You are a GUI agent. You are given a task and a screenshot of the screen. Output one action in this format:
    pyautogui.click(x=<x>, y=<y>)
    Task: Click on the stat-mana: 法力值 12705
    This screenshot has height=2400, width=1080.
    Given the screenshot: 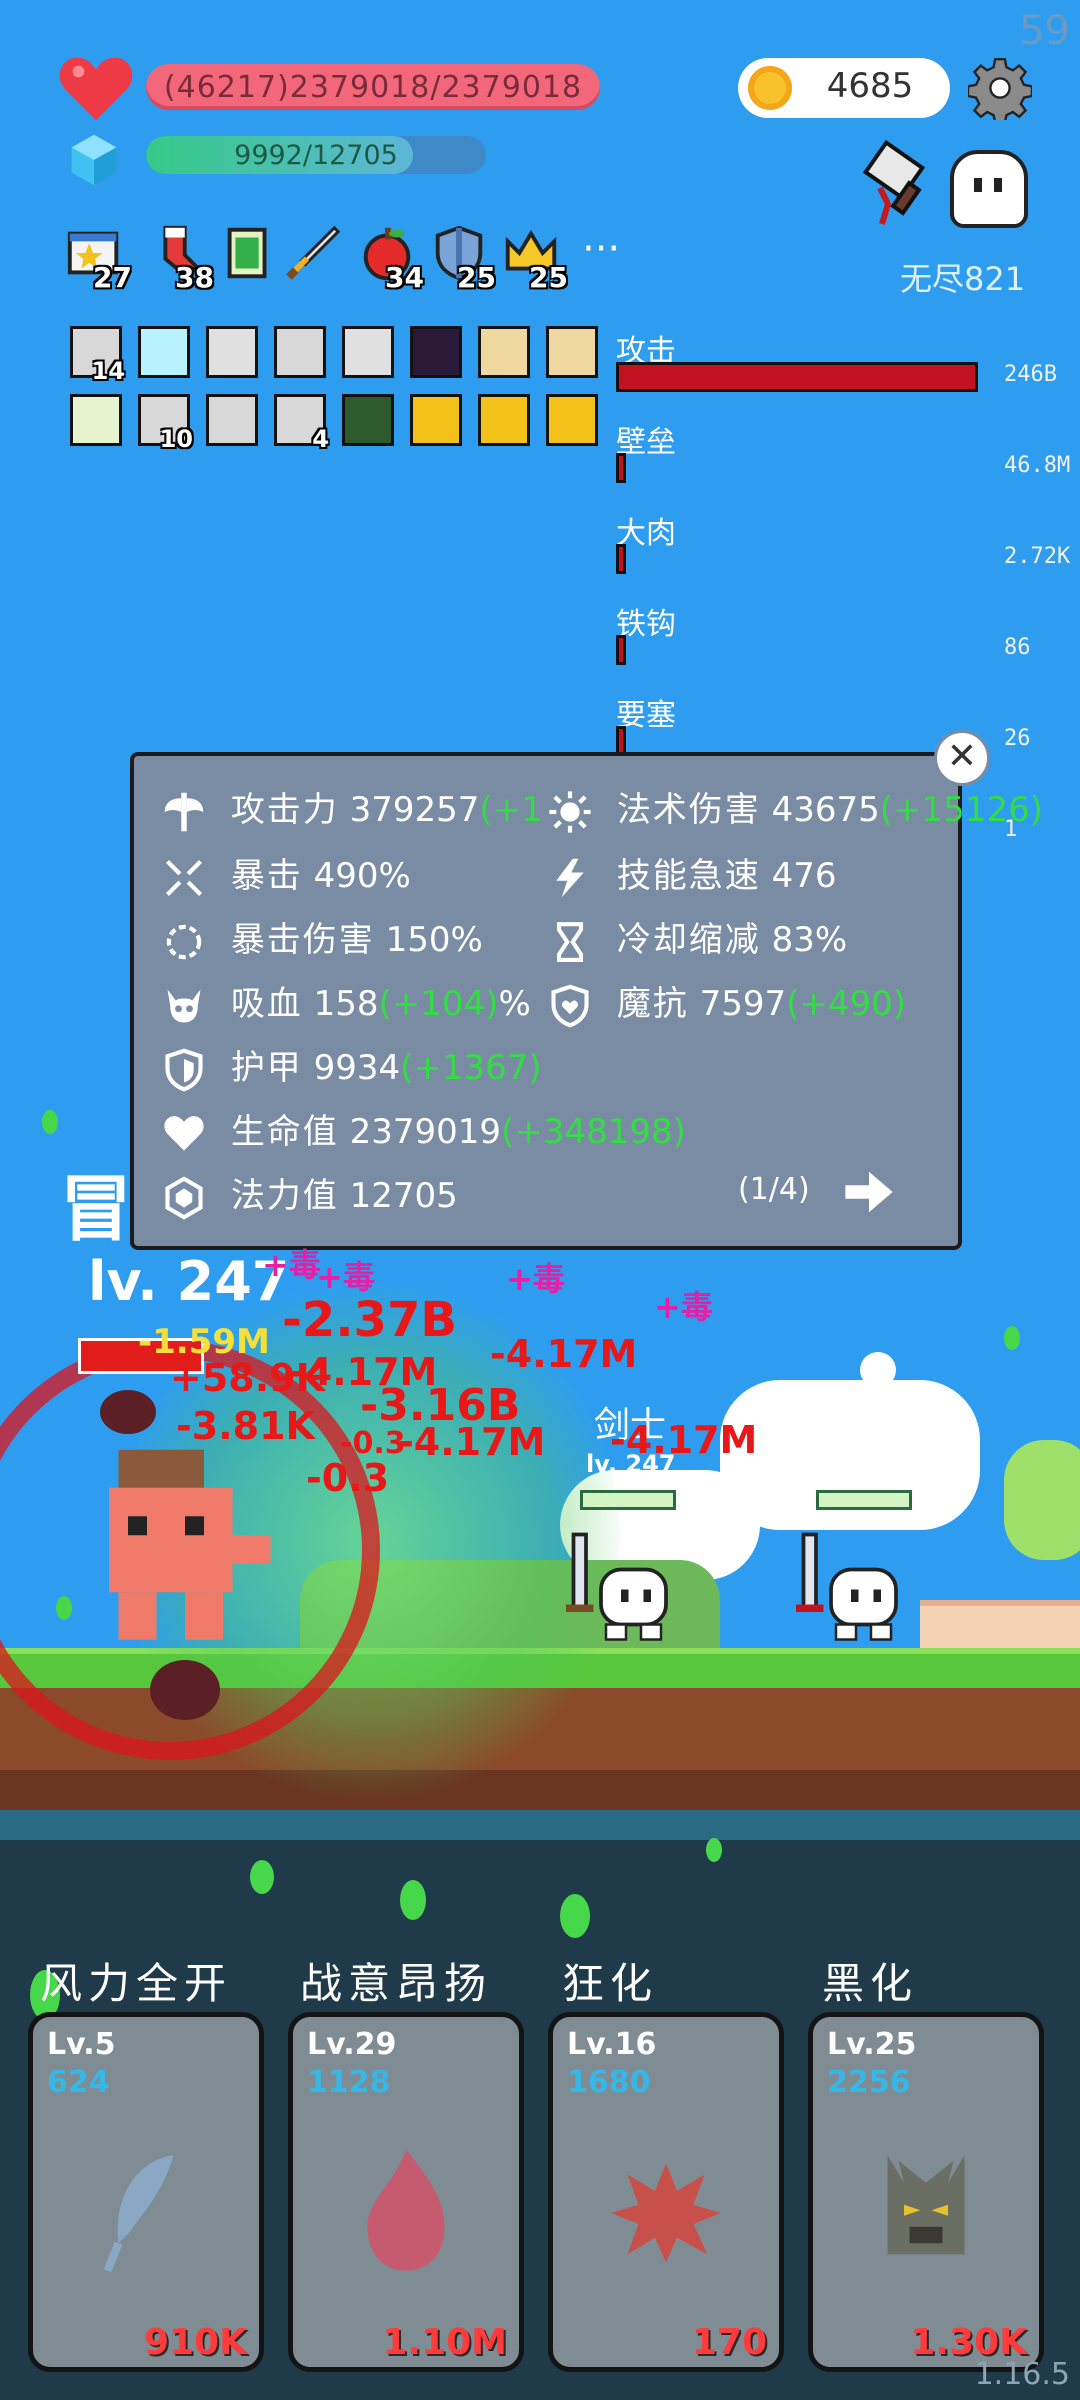 What is the action you would take?
    pyautogui.click(x=310, y=1194)
    